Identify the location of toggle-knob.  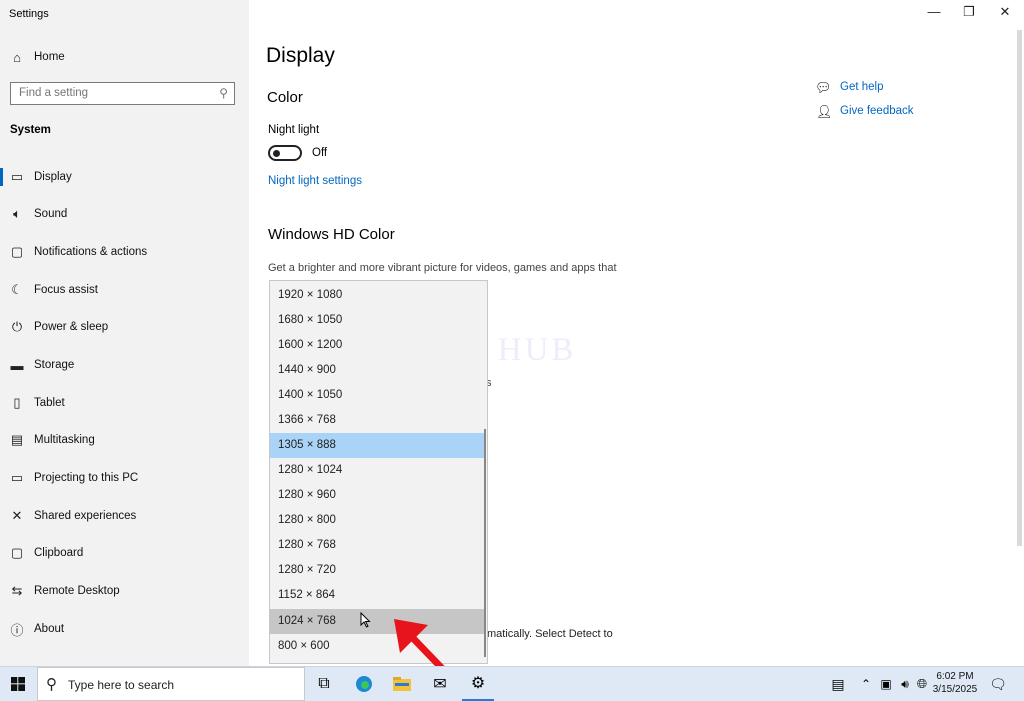
(276, 153).